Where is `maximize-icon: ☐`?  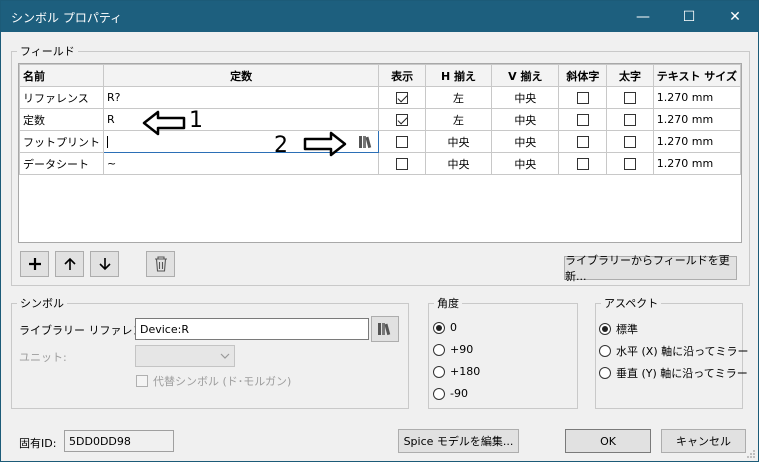 maximize-icon: ☐ is located at coordinates (689, 16).